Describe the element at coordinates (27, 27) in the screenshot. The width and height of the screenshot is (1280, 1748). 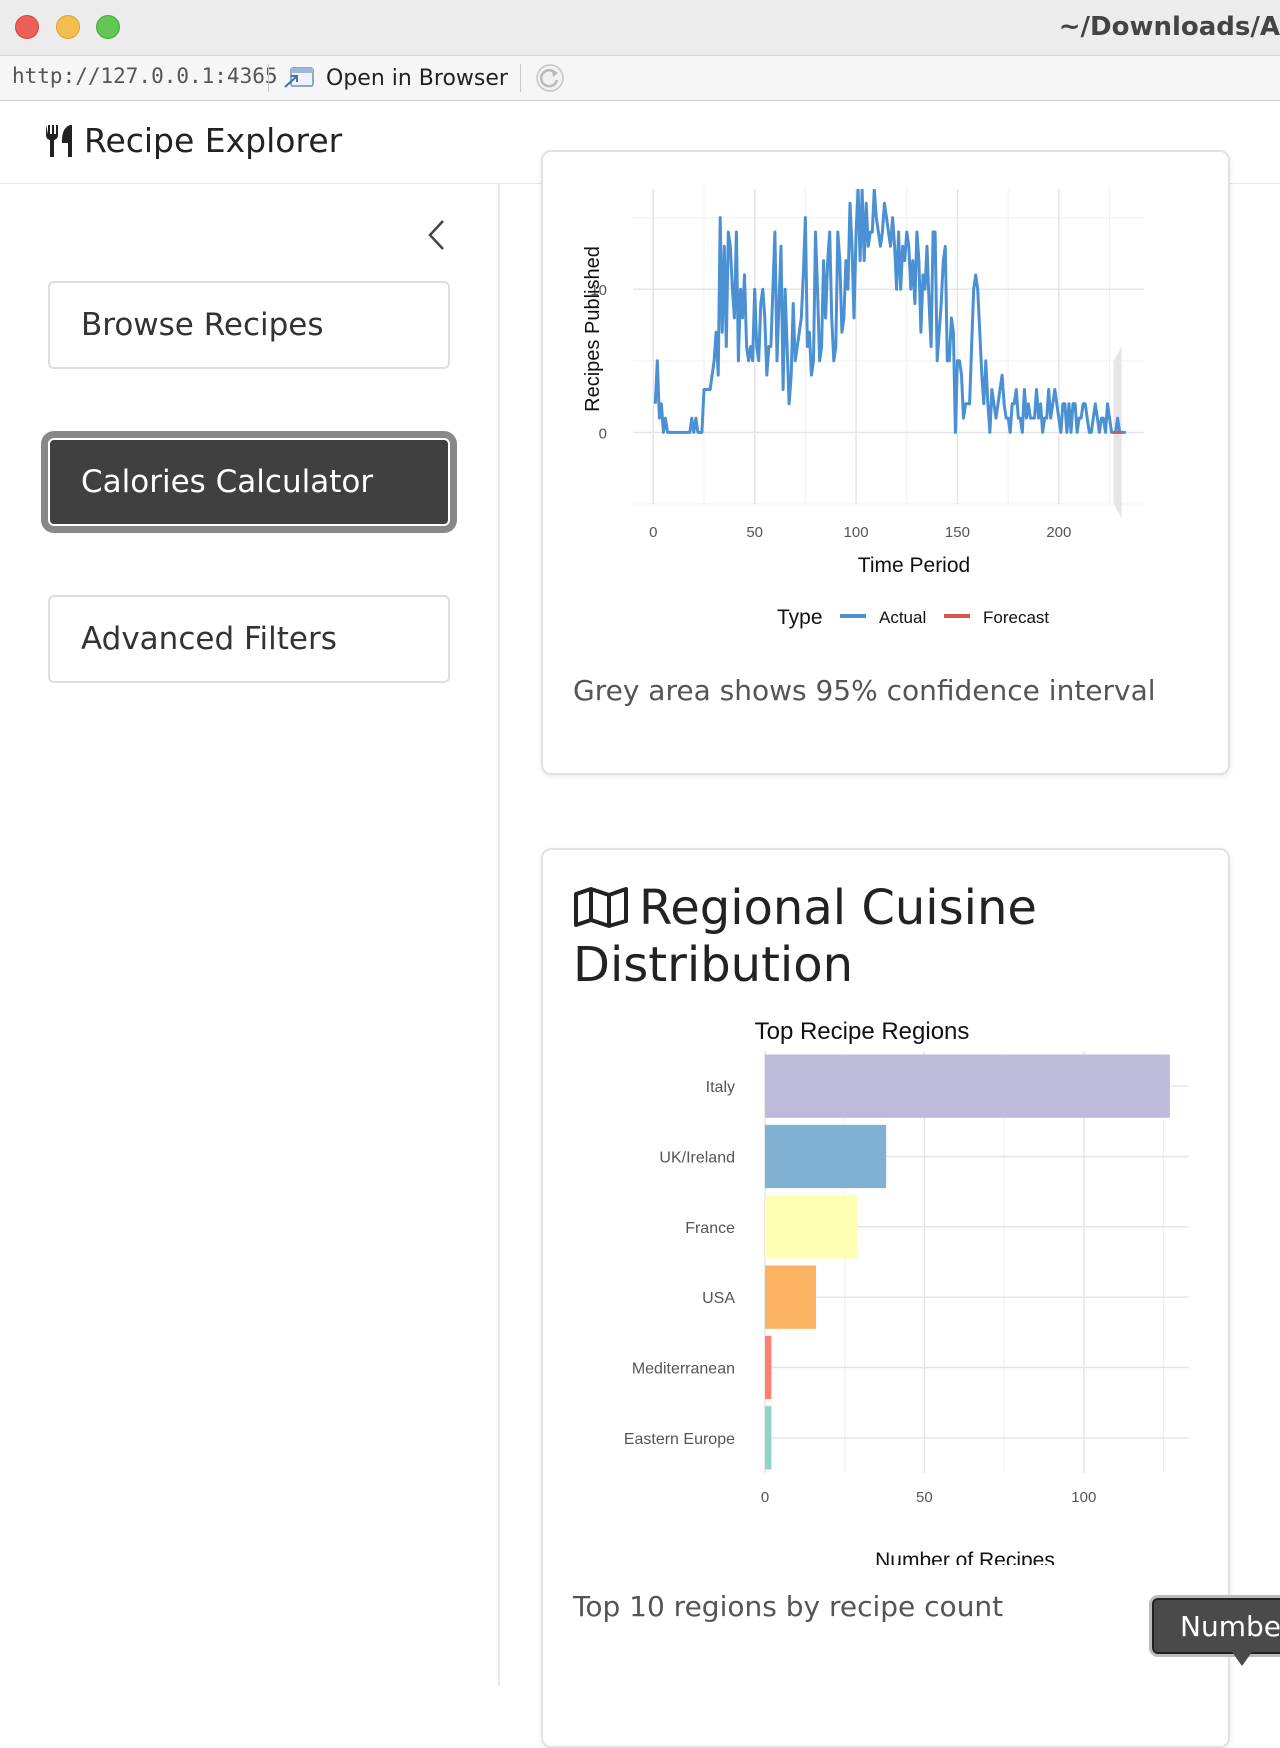
I see `close-window-button` at that location.